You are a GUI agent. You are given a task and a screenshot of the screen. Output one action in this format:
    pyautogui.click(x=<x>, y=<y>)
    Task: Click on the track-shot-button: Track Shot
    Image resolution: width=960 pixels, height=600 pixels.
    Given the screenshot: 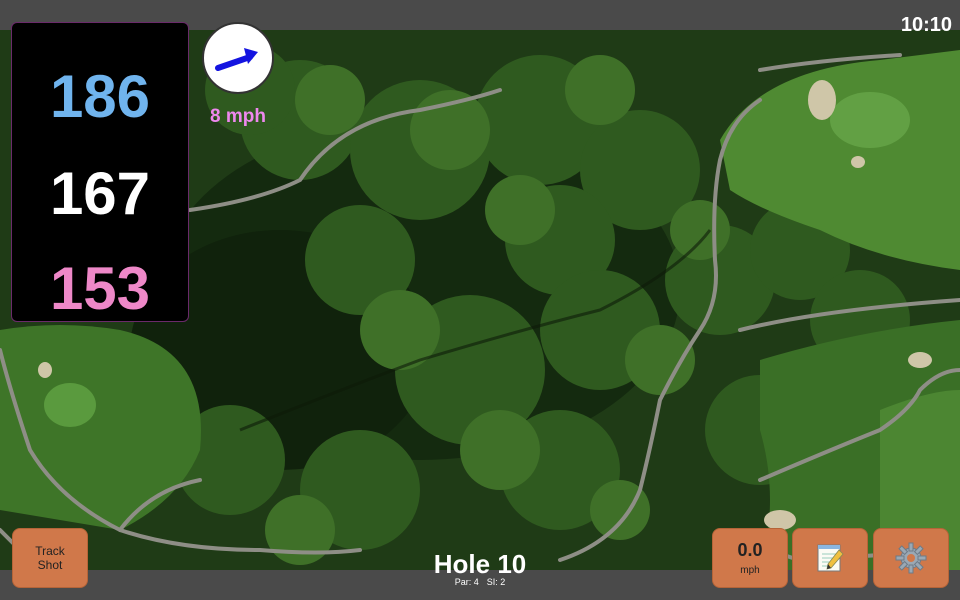 What is the action you would take?
    pyautogui.click(x=50, y=558)
    